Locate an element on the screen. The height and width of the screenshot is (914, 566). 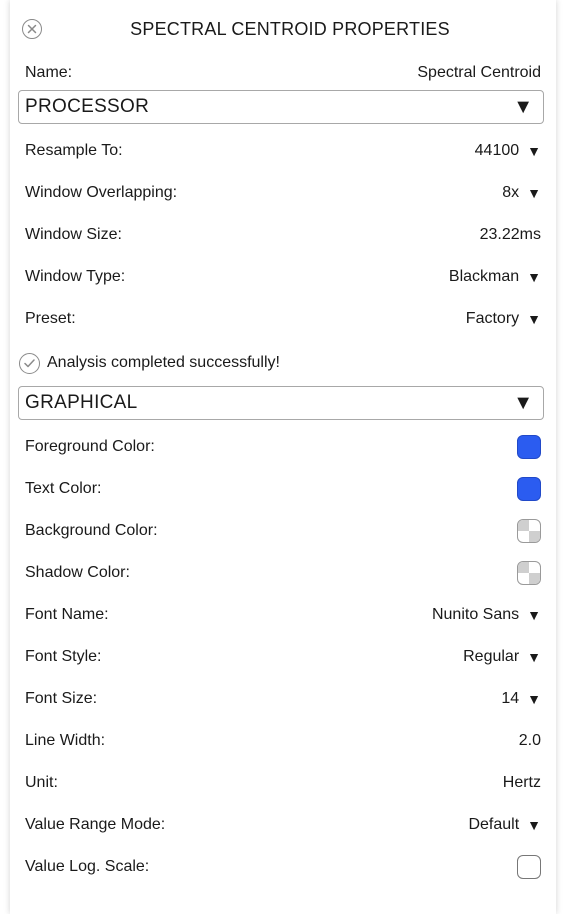
font-name-row: Font Name: Nunito Sans ▼ is located at coordinates (283, 615).